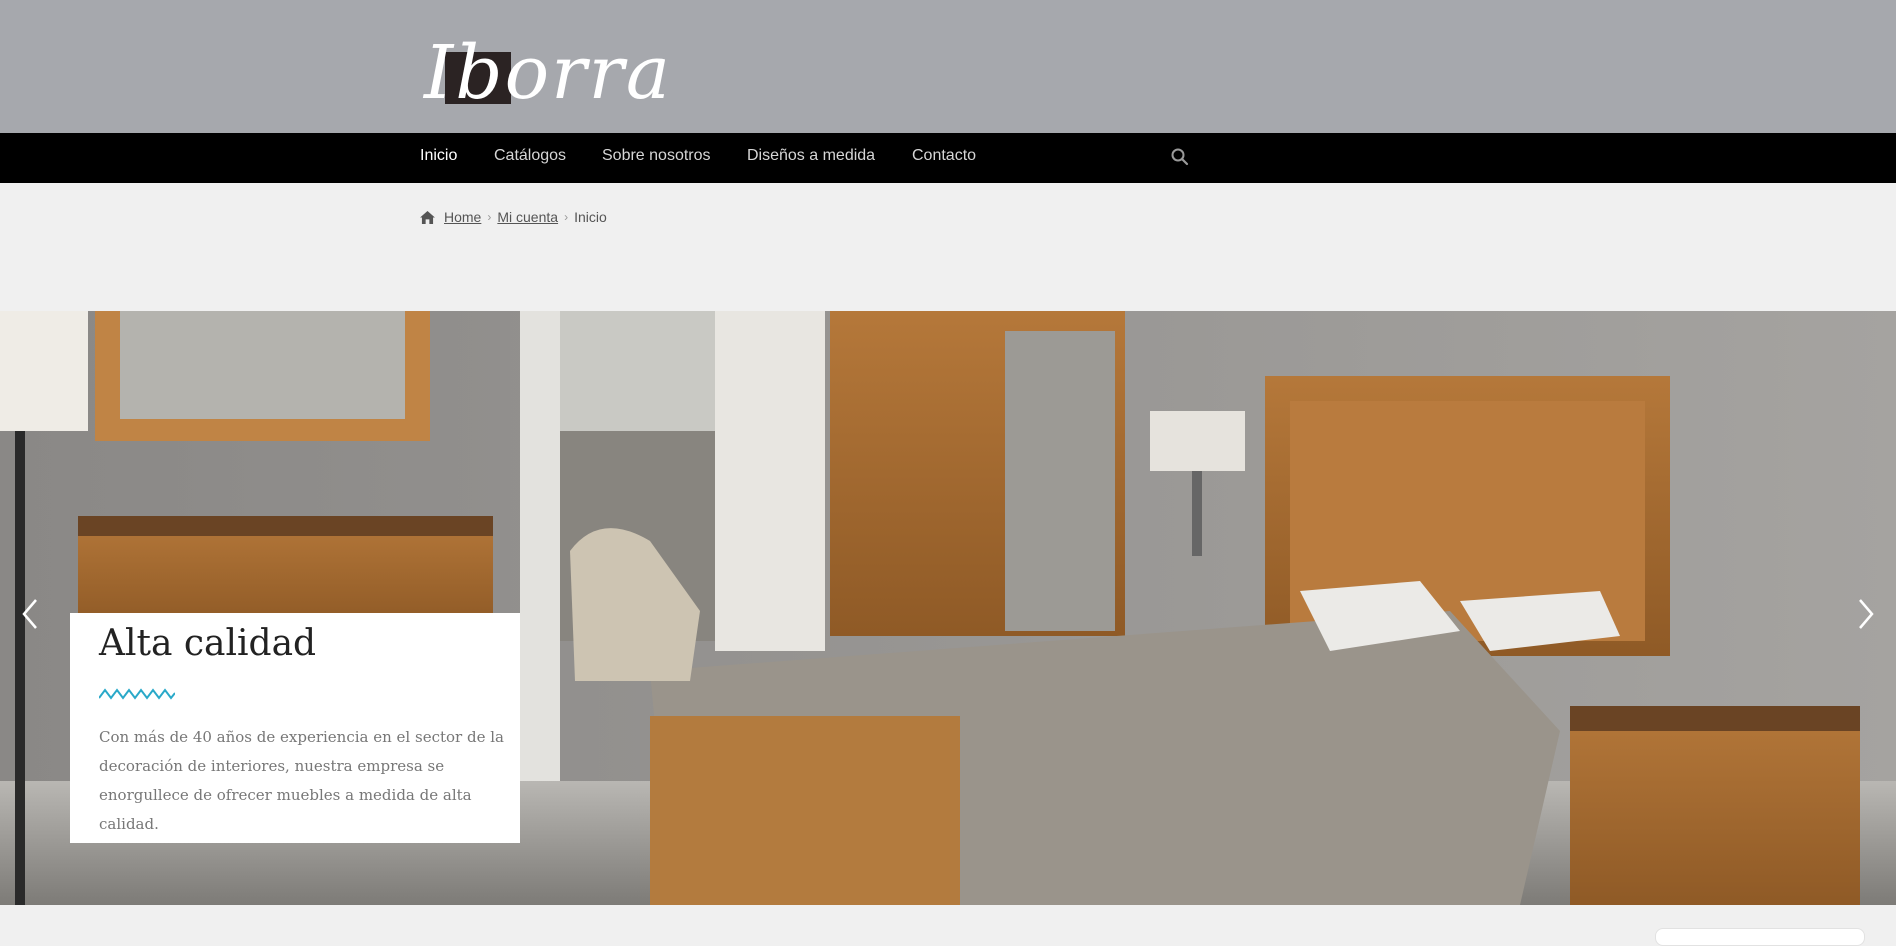 The height and width of the screenshot is (946, 1896). I want to click on search-icon, so click(1180, 157).